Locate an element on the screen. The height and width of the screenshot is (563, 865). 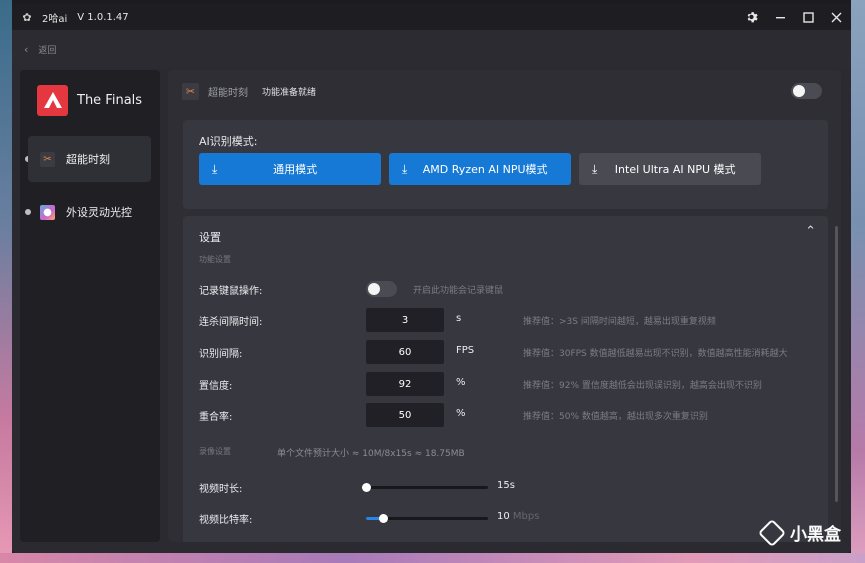
the-finals-logo-icon is located at coordinates (52, 100).